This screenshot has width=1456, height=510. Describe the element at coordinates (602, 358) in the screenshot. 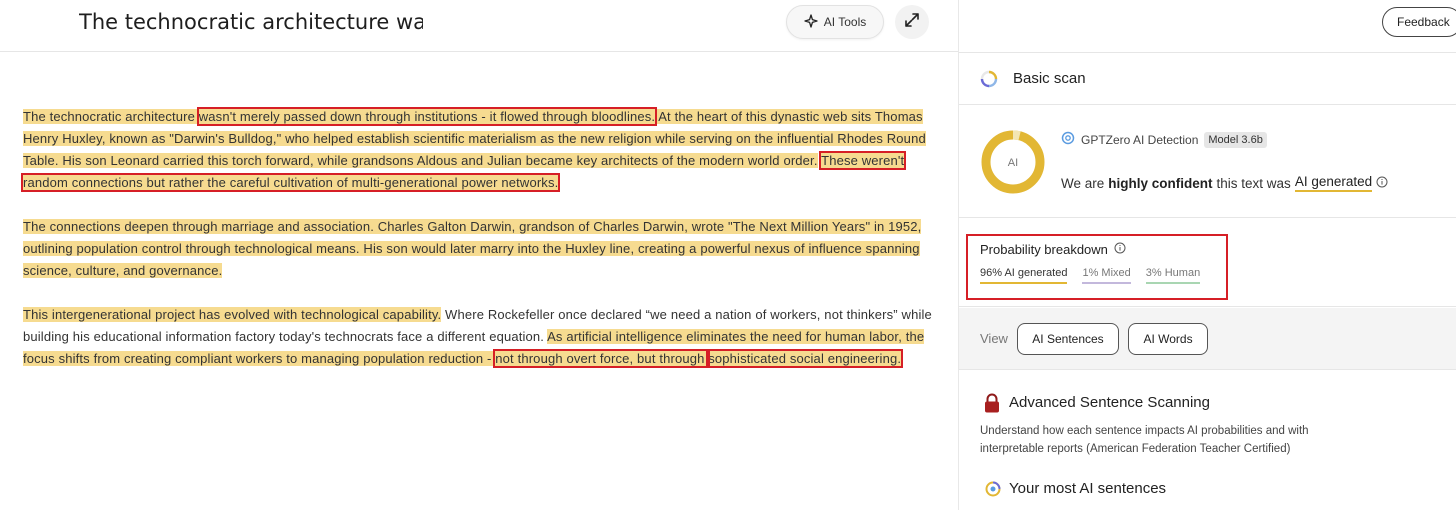

I see `annotated-sentence: not through overt force, but through` at that location.